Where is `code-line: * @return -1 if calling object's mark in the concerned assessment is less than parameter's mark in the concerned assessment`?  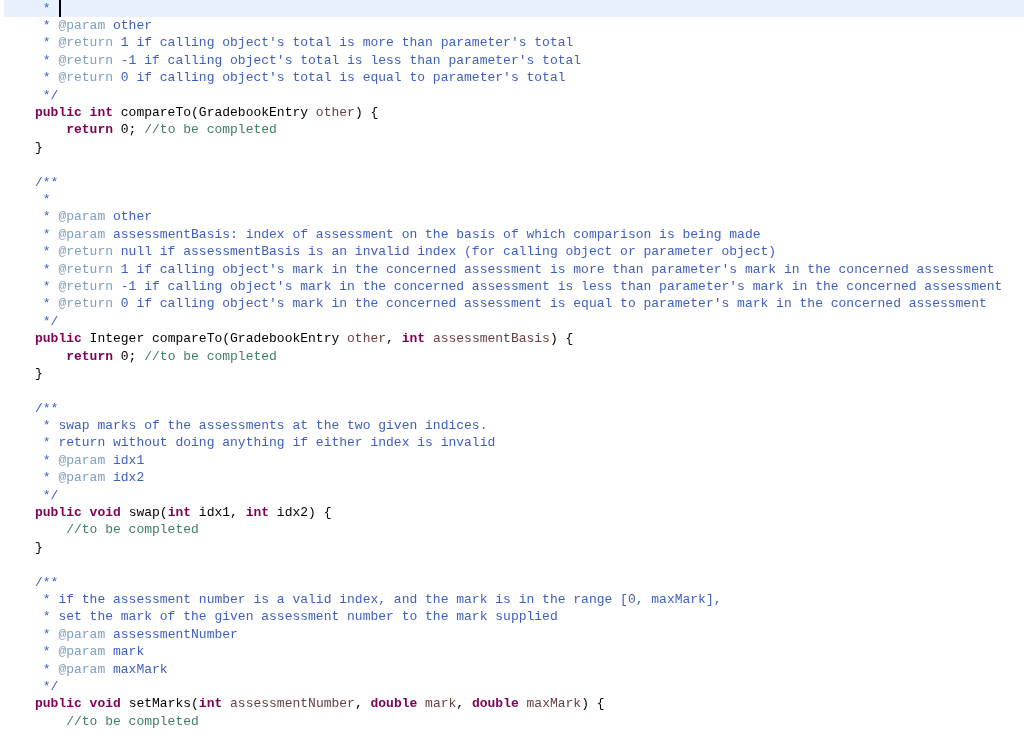 code-line: * @return -1 if calling object's mark in the concerned assessment is less than parameter's mark in the concerned assessment is located at coordinates (522, 286).